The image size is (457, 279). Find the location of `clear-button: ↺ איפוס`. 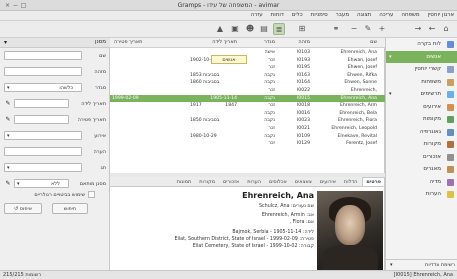

clear-button: ↺ איפוס is located at coordinates (23, 208).